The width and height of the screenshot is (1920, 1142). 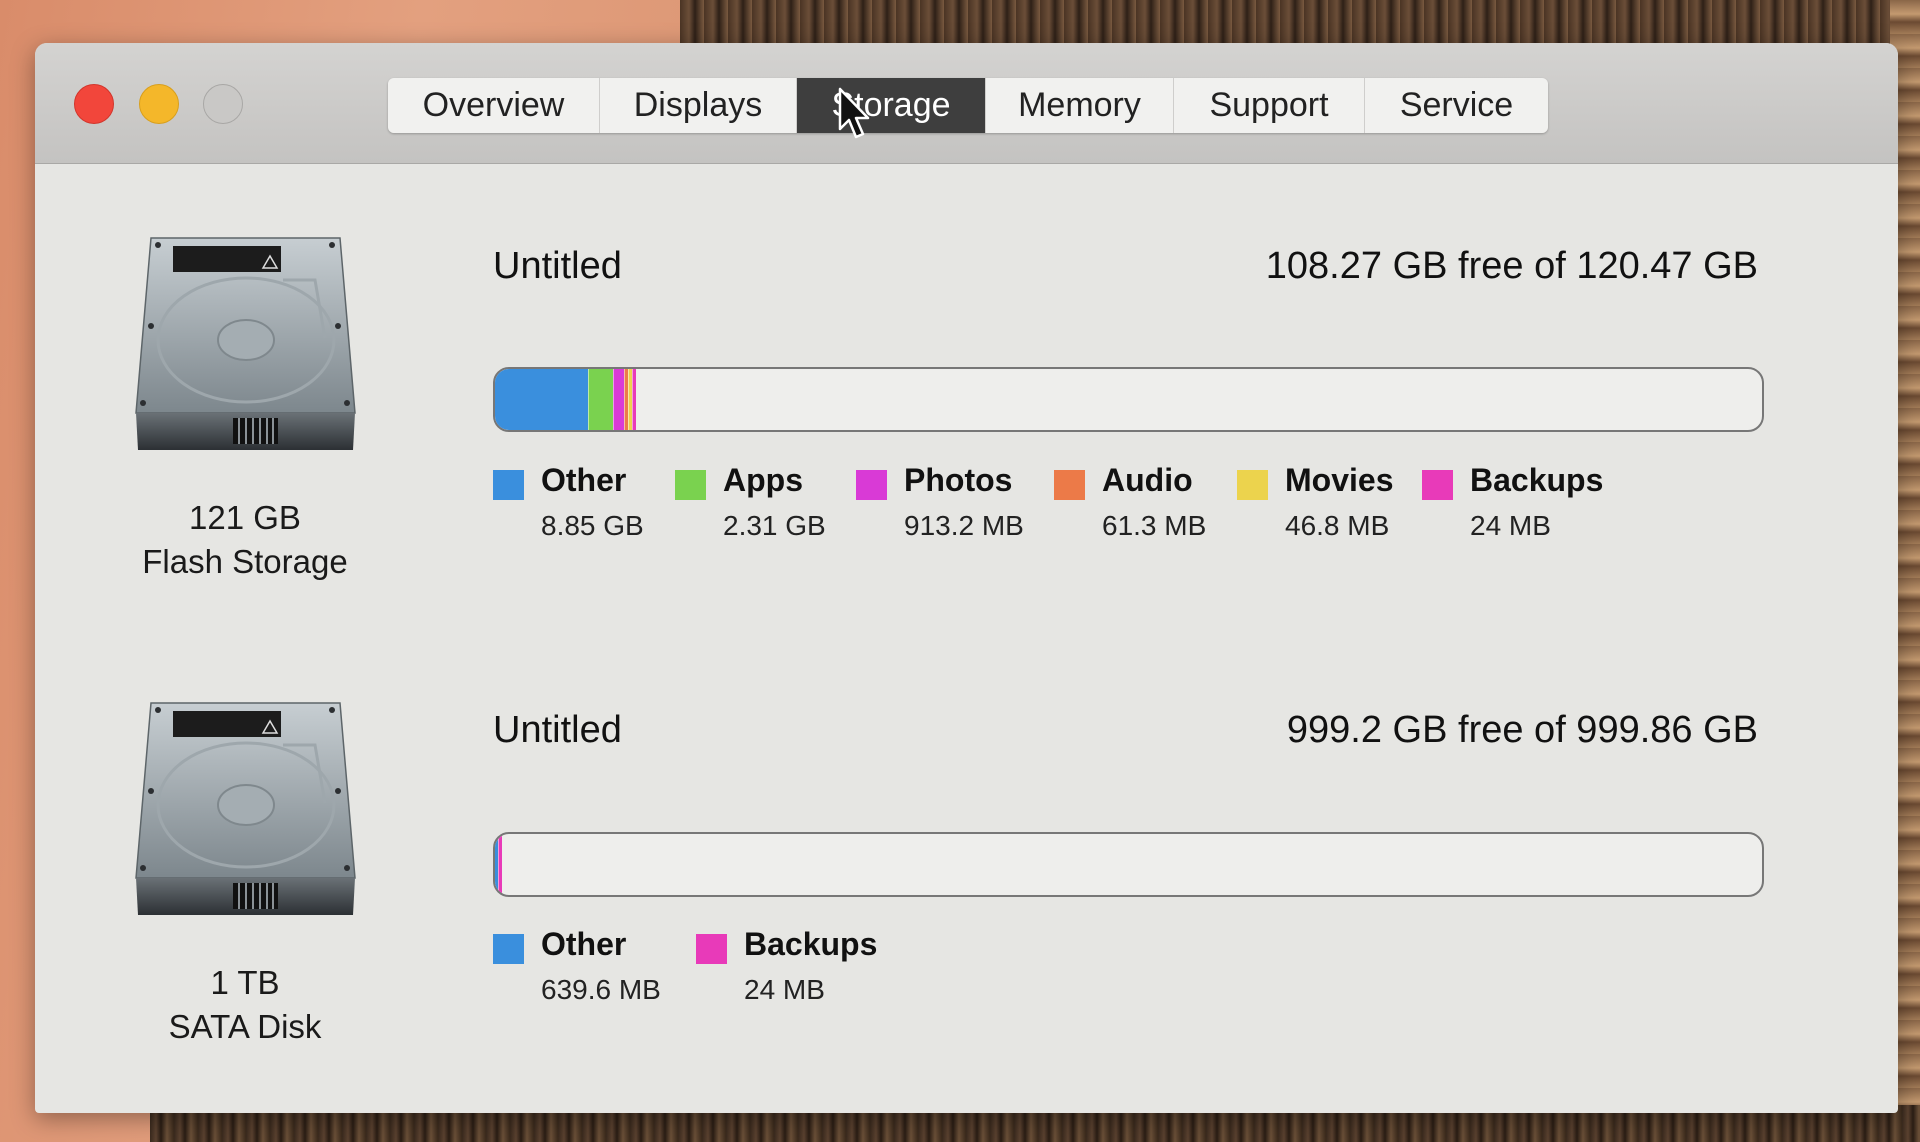 I want to click on legend-category-size: 913.2 MB, so click(x=964, y=525).